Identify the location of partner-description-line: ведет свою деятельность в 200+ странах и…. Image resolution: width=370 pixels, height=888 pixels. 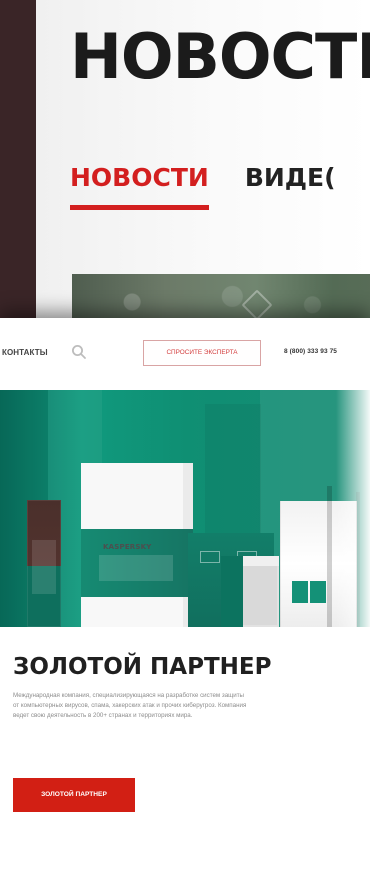
(103, 715).